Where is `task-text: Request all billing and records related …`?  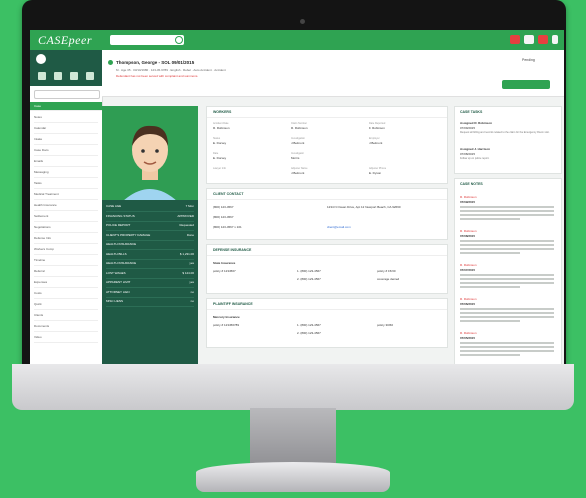
task-text: Request all billing and records related … is located at coordinates (505, 132).